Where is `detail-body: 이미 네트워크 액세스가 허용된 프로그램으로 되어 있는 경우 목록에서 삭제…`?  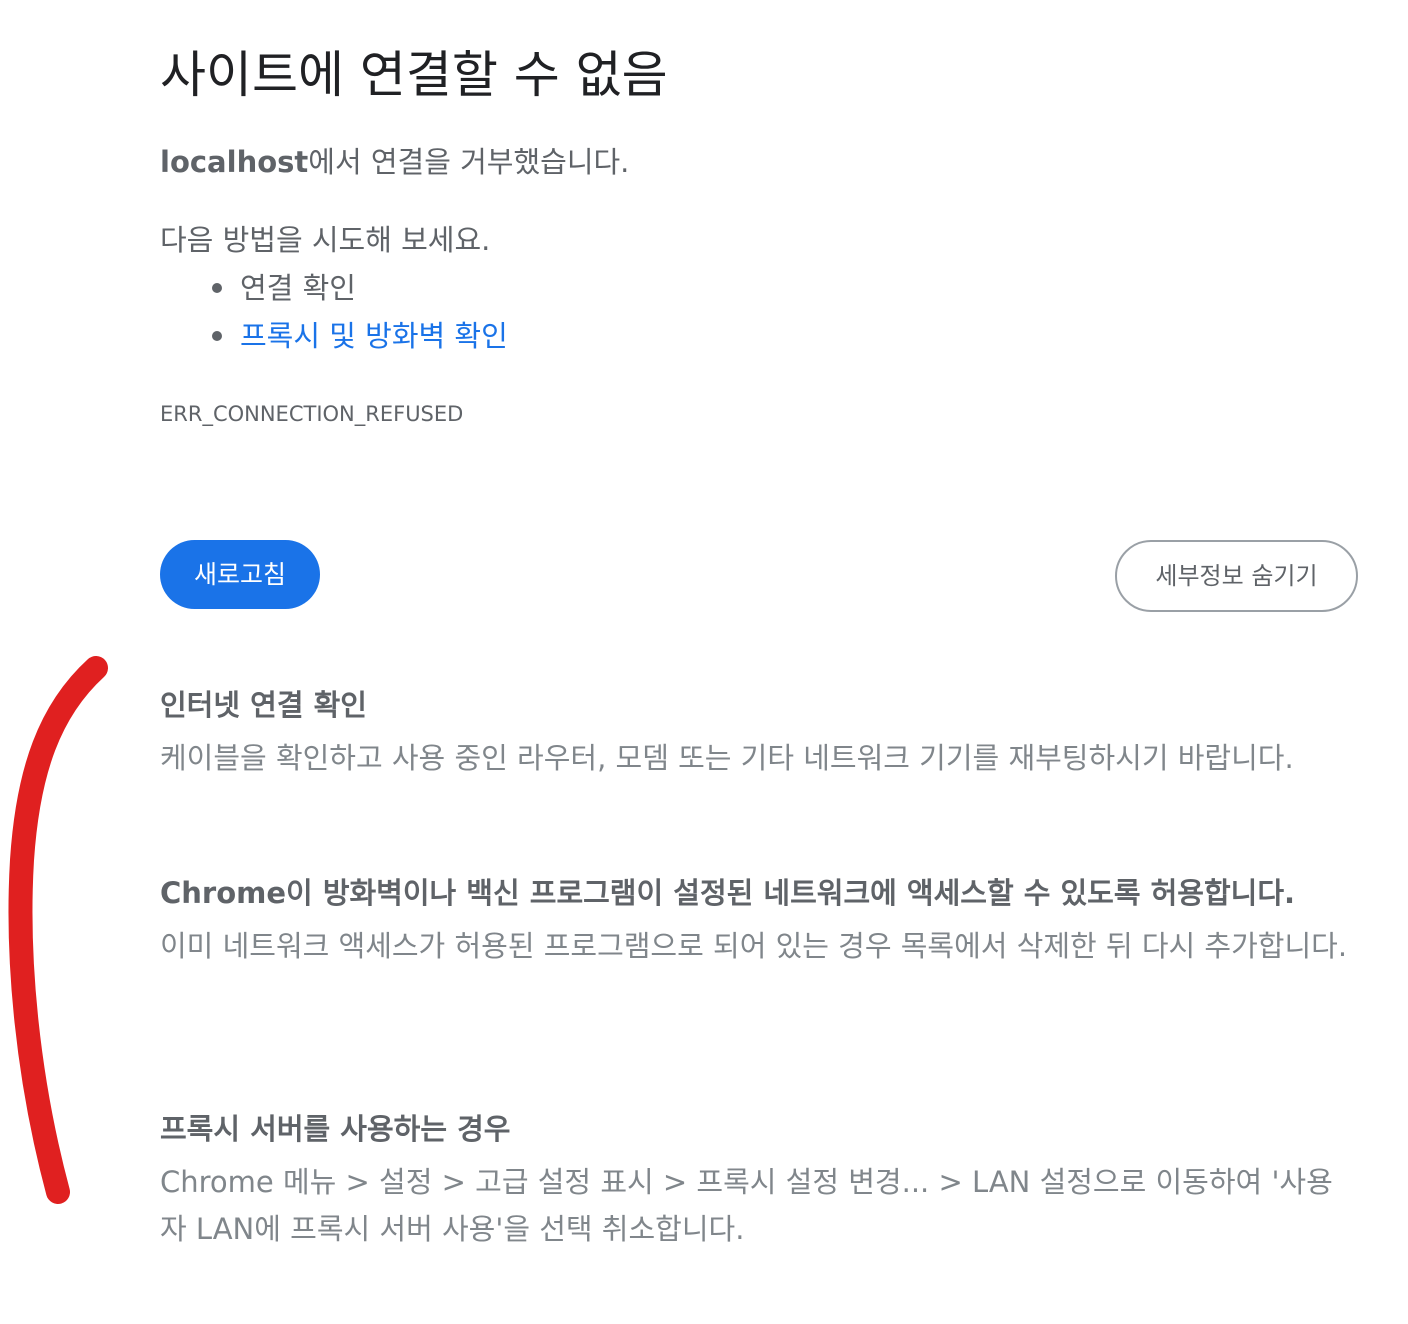 detail-body: 이미 네트워크 액세스가 허용된 프로그램으로 되어 있는 경우 목록에서 삭제… is located at coordinates (754, 946).